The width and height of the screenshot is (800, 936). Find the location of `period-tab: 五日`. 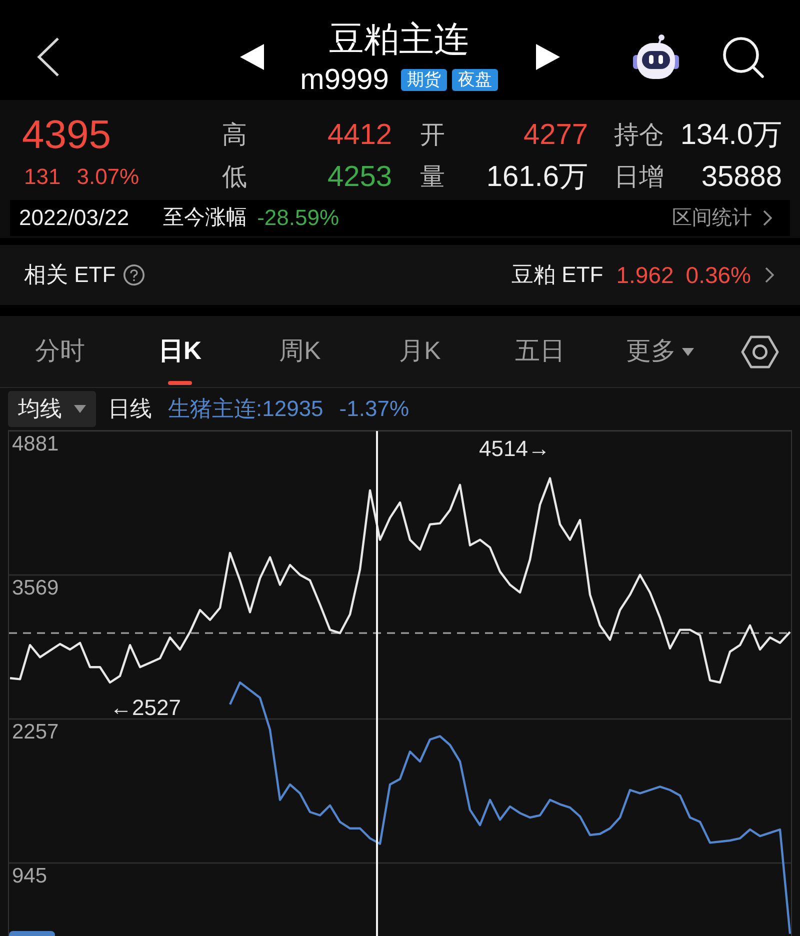

period-tab: 五日 is located at coordinates (540, 351).